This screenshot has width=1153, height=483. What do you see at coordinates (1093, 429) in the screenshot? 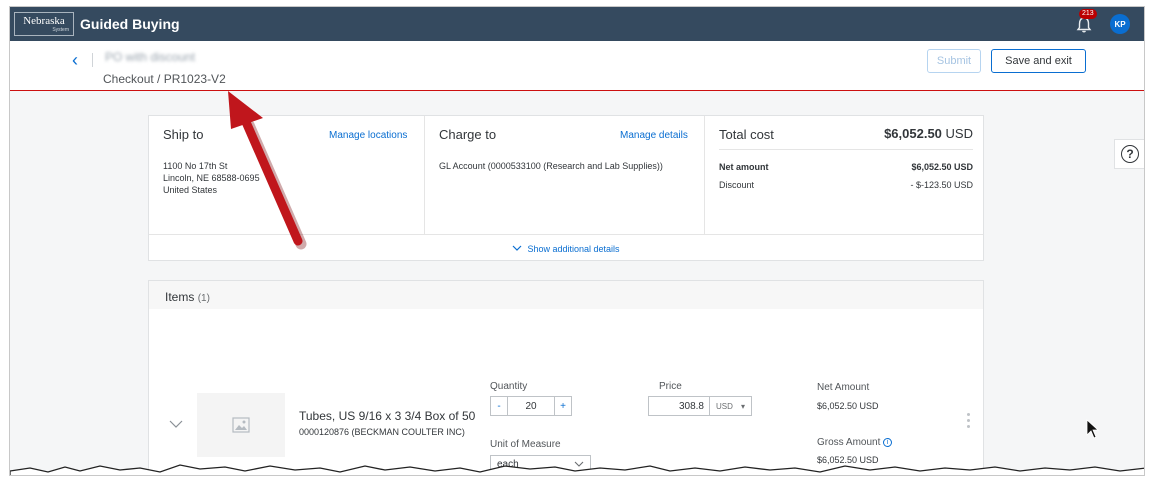
I see `mouse-cursor-icon` at bounding box center [1093, 429].